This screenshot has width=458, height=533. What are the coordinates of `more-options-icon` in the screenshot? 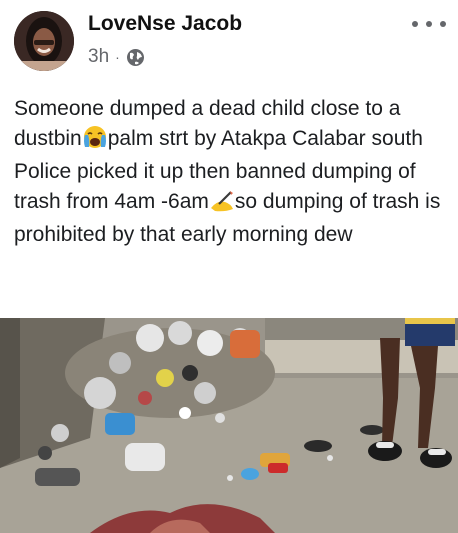 It's located at (429, 24).